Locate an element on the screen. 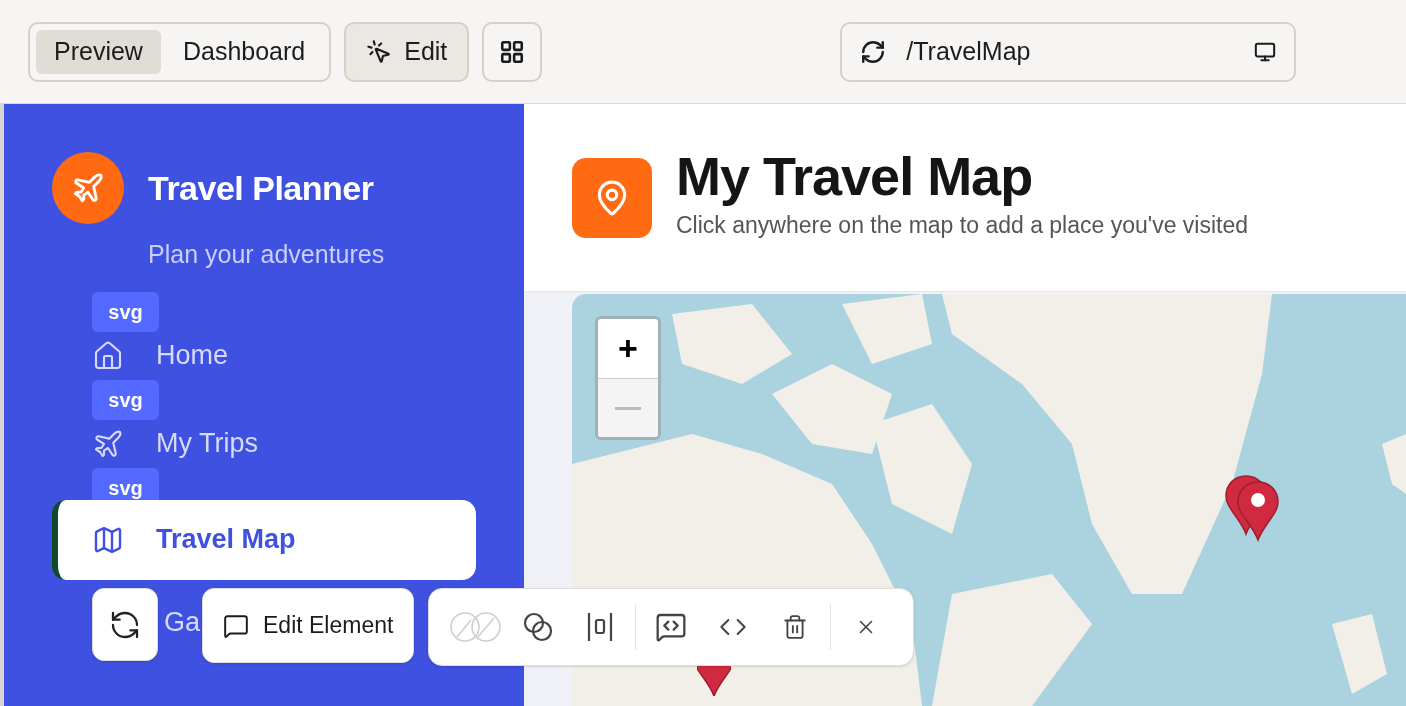  nav-label: Home is located at coordinates (192, 356).